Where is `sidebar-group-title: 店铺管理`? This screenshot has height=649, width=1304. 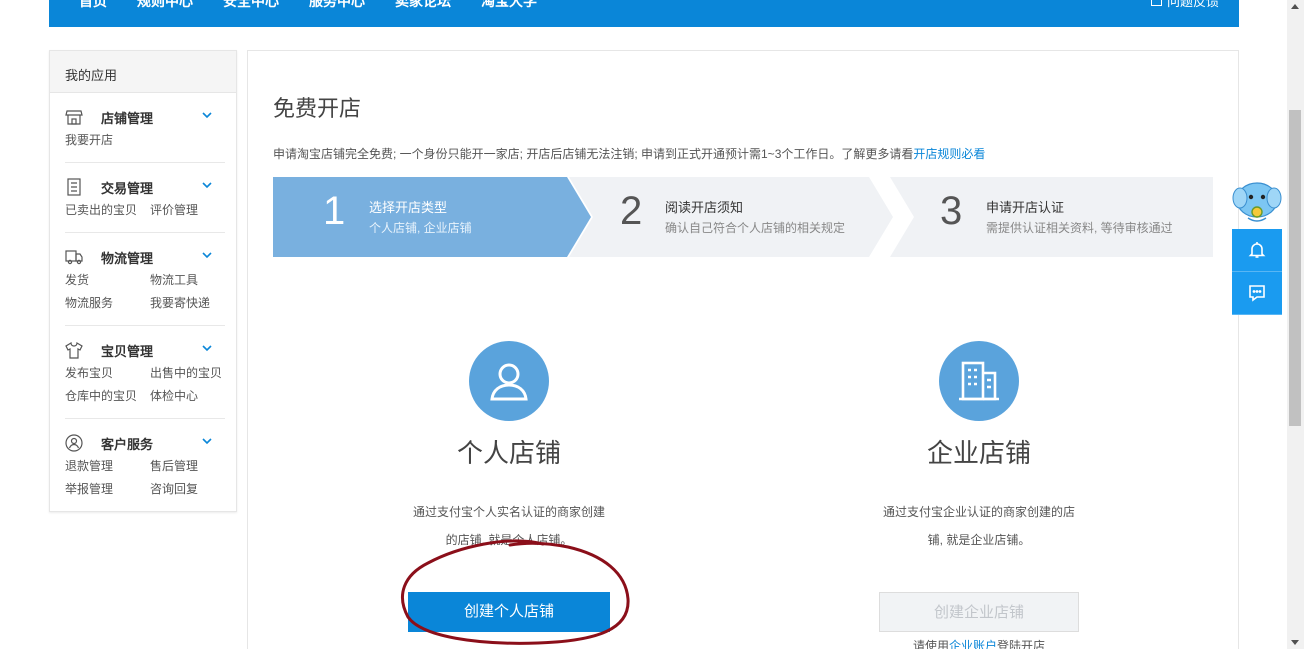 sidebar-group-title: 店铺管理 is located at coordinates (145, 117).